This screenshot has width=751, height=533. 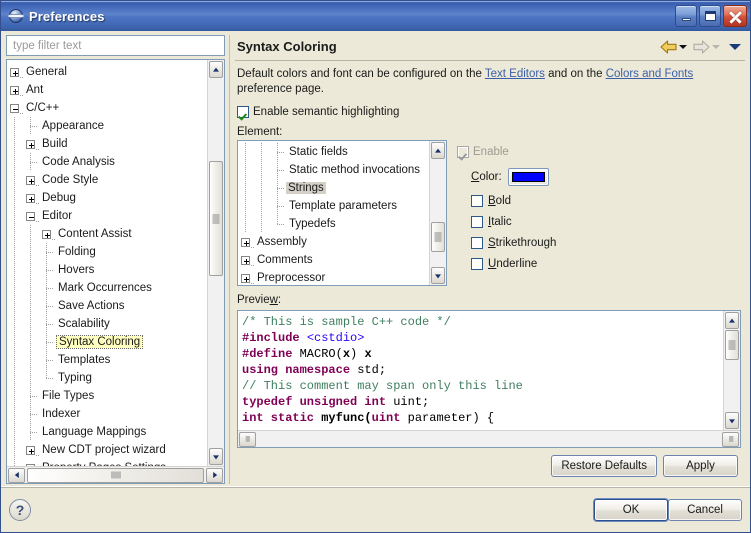 What do you see at coordinates (20, 509) in the screenshot?
I see `help-question-icon: ?` at bounding box center [20, 509].